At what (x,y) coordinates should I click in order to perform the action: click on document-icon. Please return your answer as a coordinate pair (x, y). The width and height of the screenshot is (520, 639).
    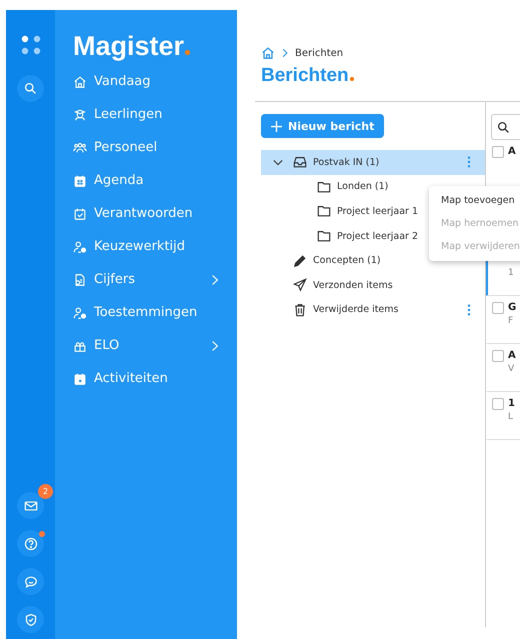
    Looking at the image, I should click on (80, 279).